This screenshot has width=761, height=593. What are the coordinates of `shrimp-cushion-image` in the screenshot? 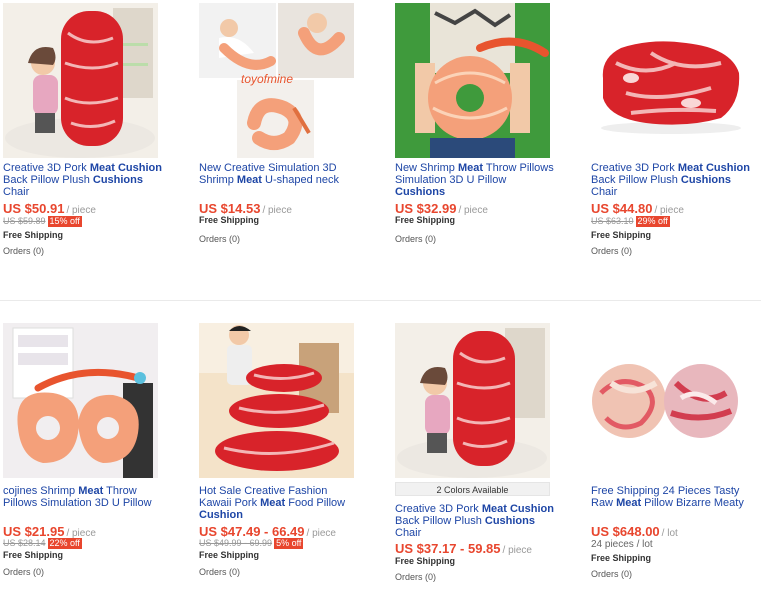 It's located at (472, 80).